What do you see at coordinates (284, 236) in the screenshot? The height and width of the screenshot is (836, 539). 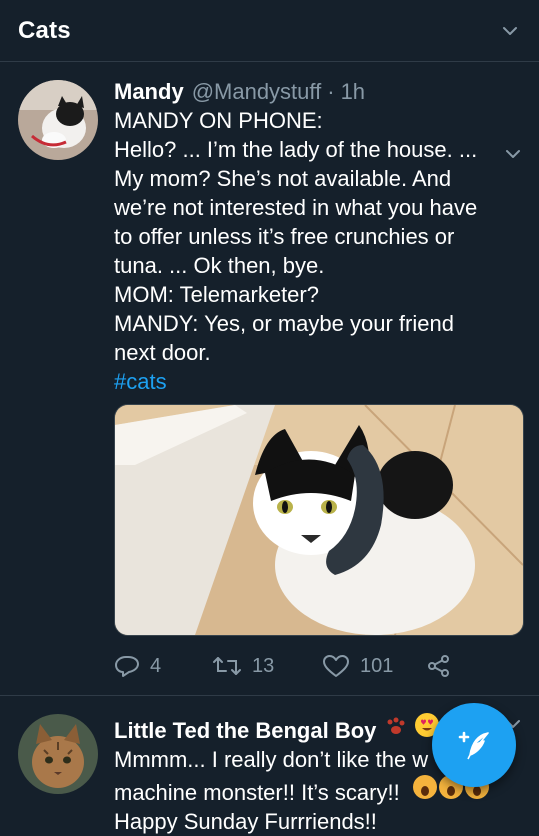 I see `tweet-text-line: to offer unless it’s free crunchies or` at bounding box center [284, 236].